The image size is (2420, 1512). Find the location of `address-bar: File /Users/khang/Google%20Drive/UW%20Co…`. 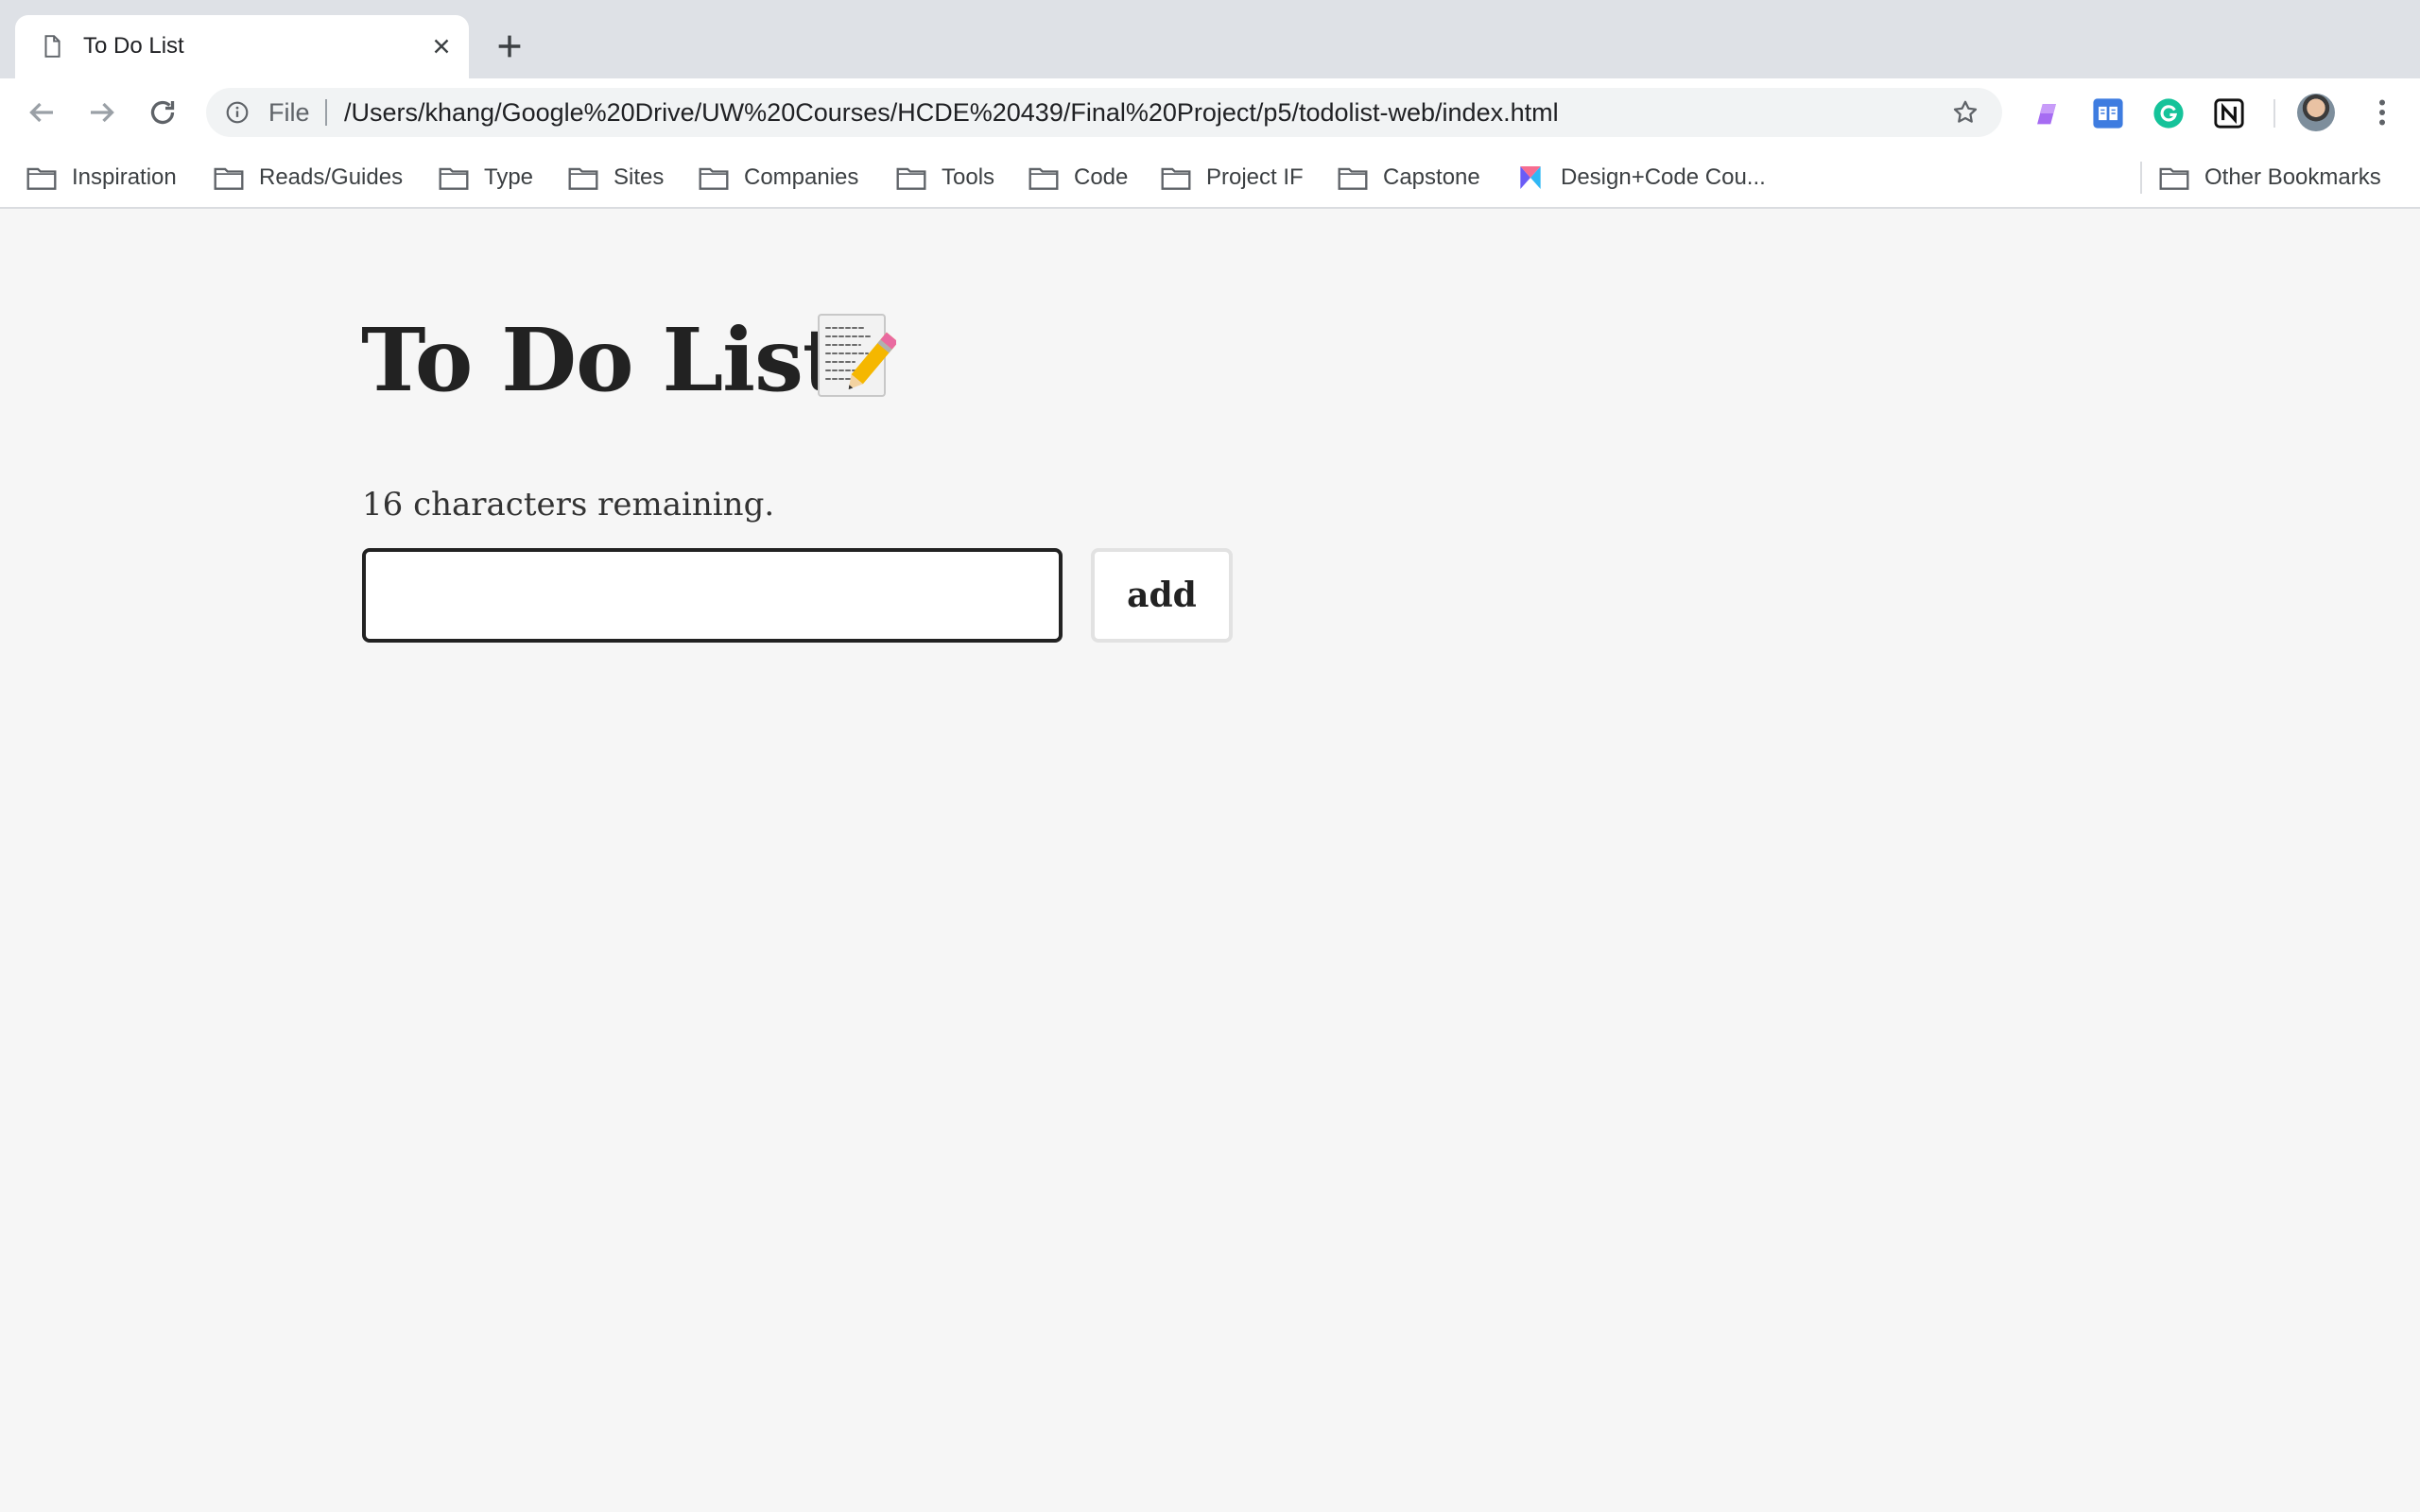

address-bar: File /Users/khang/Google%20Drive/UW%20Co… is located at coordinates (1104, 112).